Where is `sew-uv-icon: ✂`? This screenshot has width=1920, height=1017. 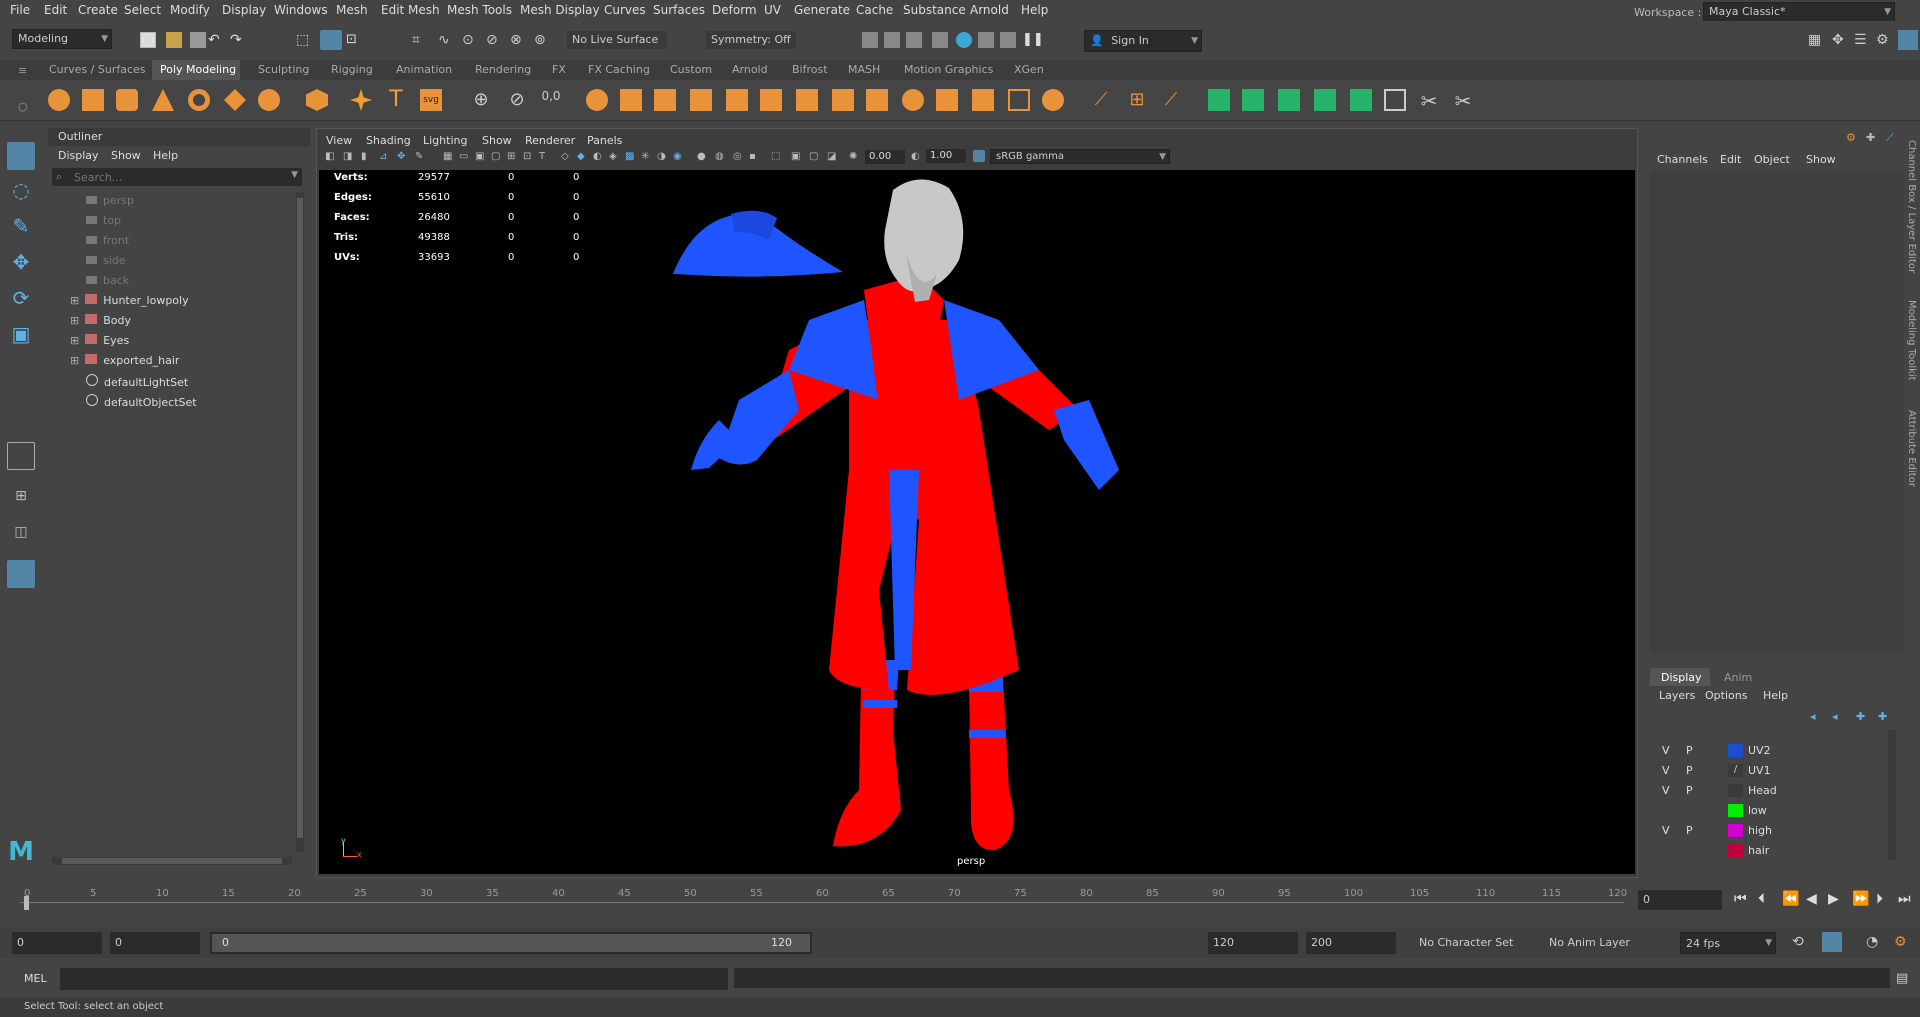 sew-uv-icon: ✂ is located at coordinates (1463, 101).